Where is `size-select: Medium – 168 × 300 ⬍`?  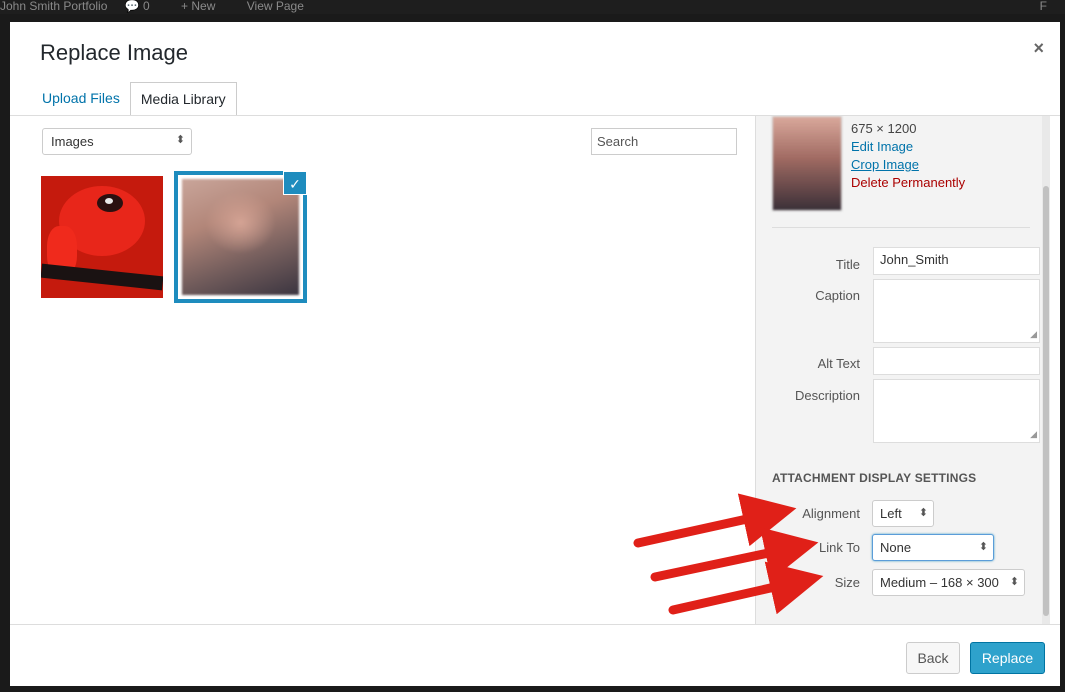
size-select: Medium – 168 × 300 ⬍ is located at coordinates (948, 582).